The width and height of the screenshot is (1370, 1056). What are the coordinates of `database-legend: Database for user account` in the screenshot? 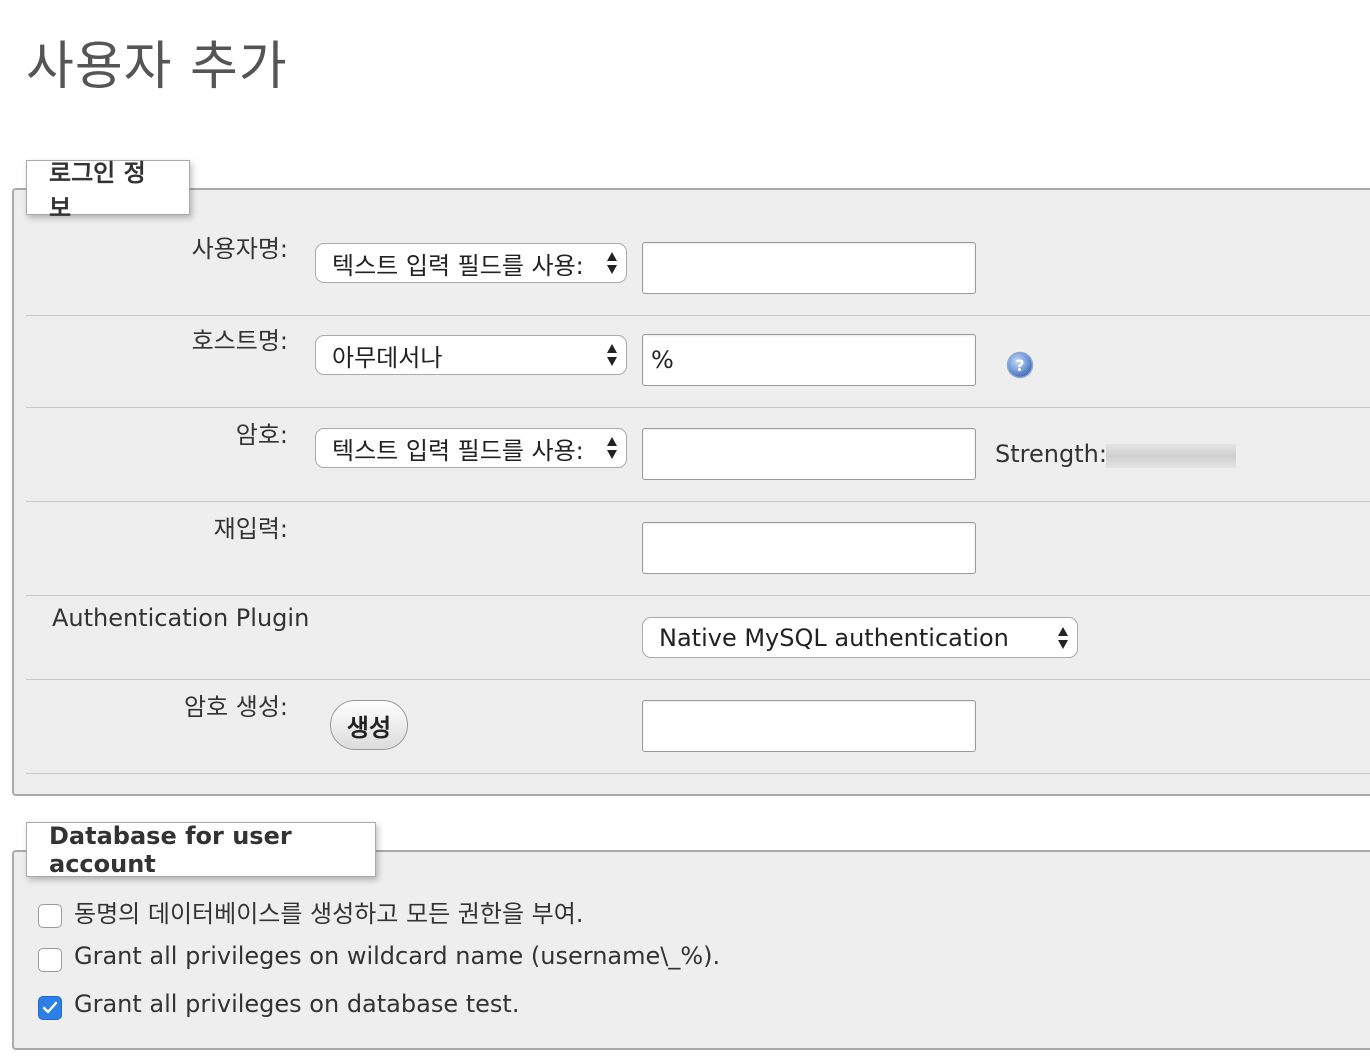 It's located at (201, 850).